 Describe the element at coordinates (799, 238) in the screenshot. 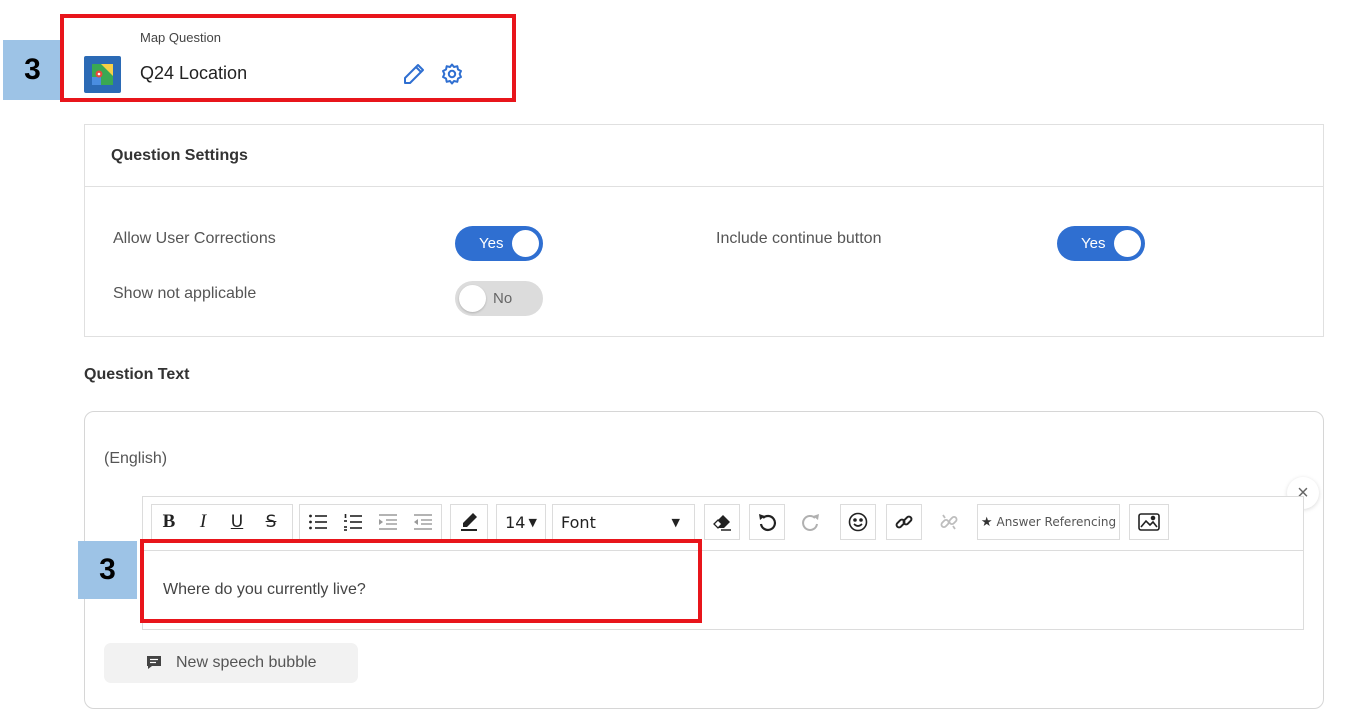

I see `include-continue-label: Include continue button` at that location.